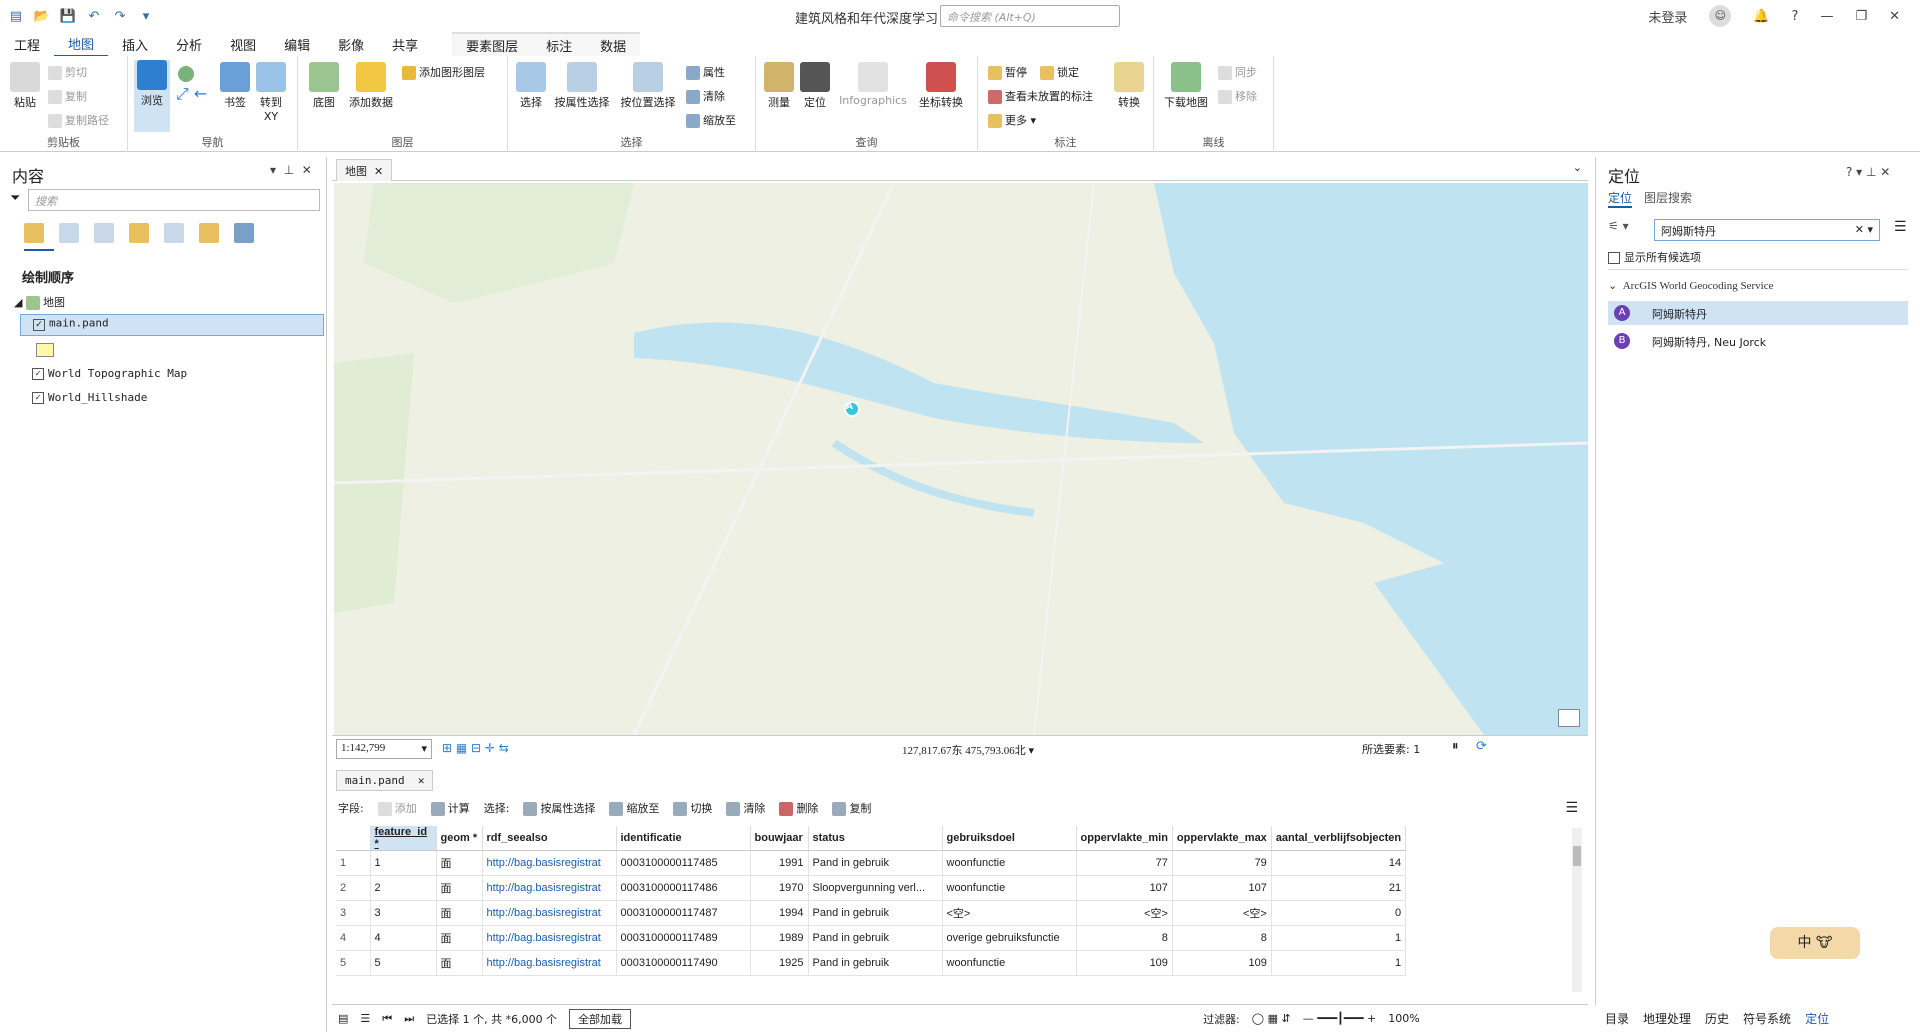 The height and width of the screenshot is (1032, 1920). What do you see at coordinates (475, 748) in the screenshot?
I see `map-nav-tools: ⊞ ▦ ⊟ ✛ ⇆` at bounding box center [475, 748].